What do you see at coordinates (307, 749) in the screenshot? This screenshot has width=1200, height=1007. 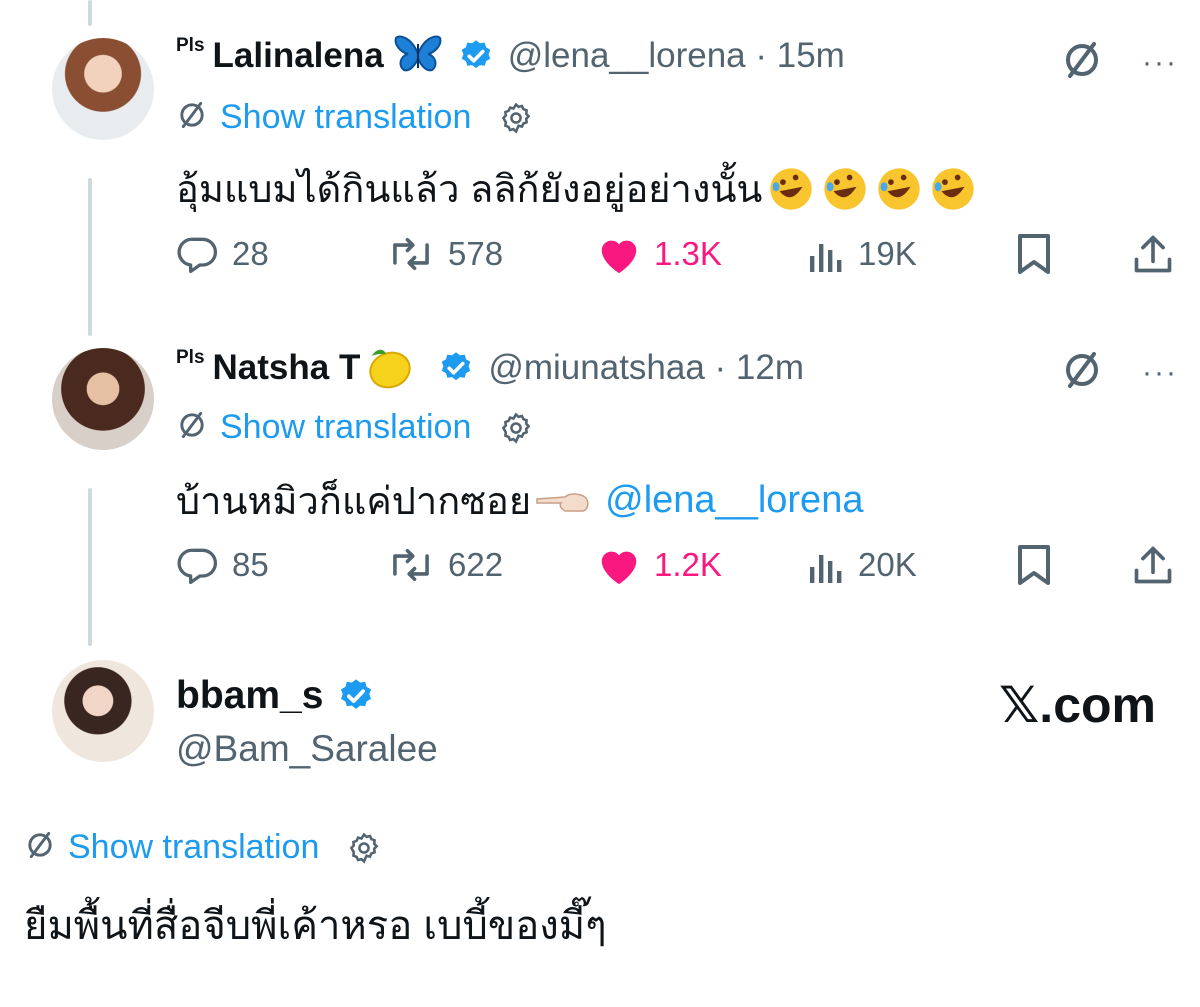 I see `main-handle: @Bam_Saralee` at bounding box center [307, 749].